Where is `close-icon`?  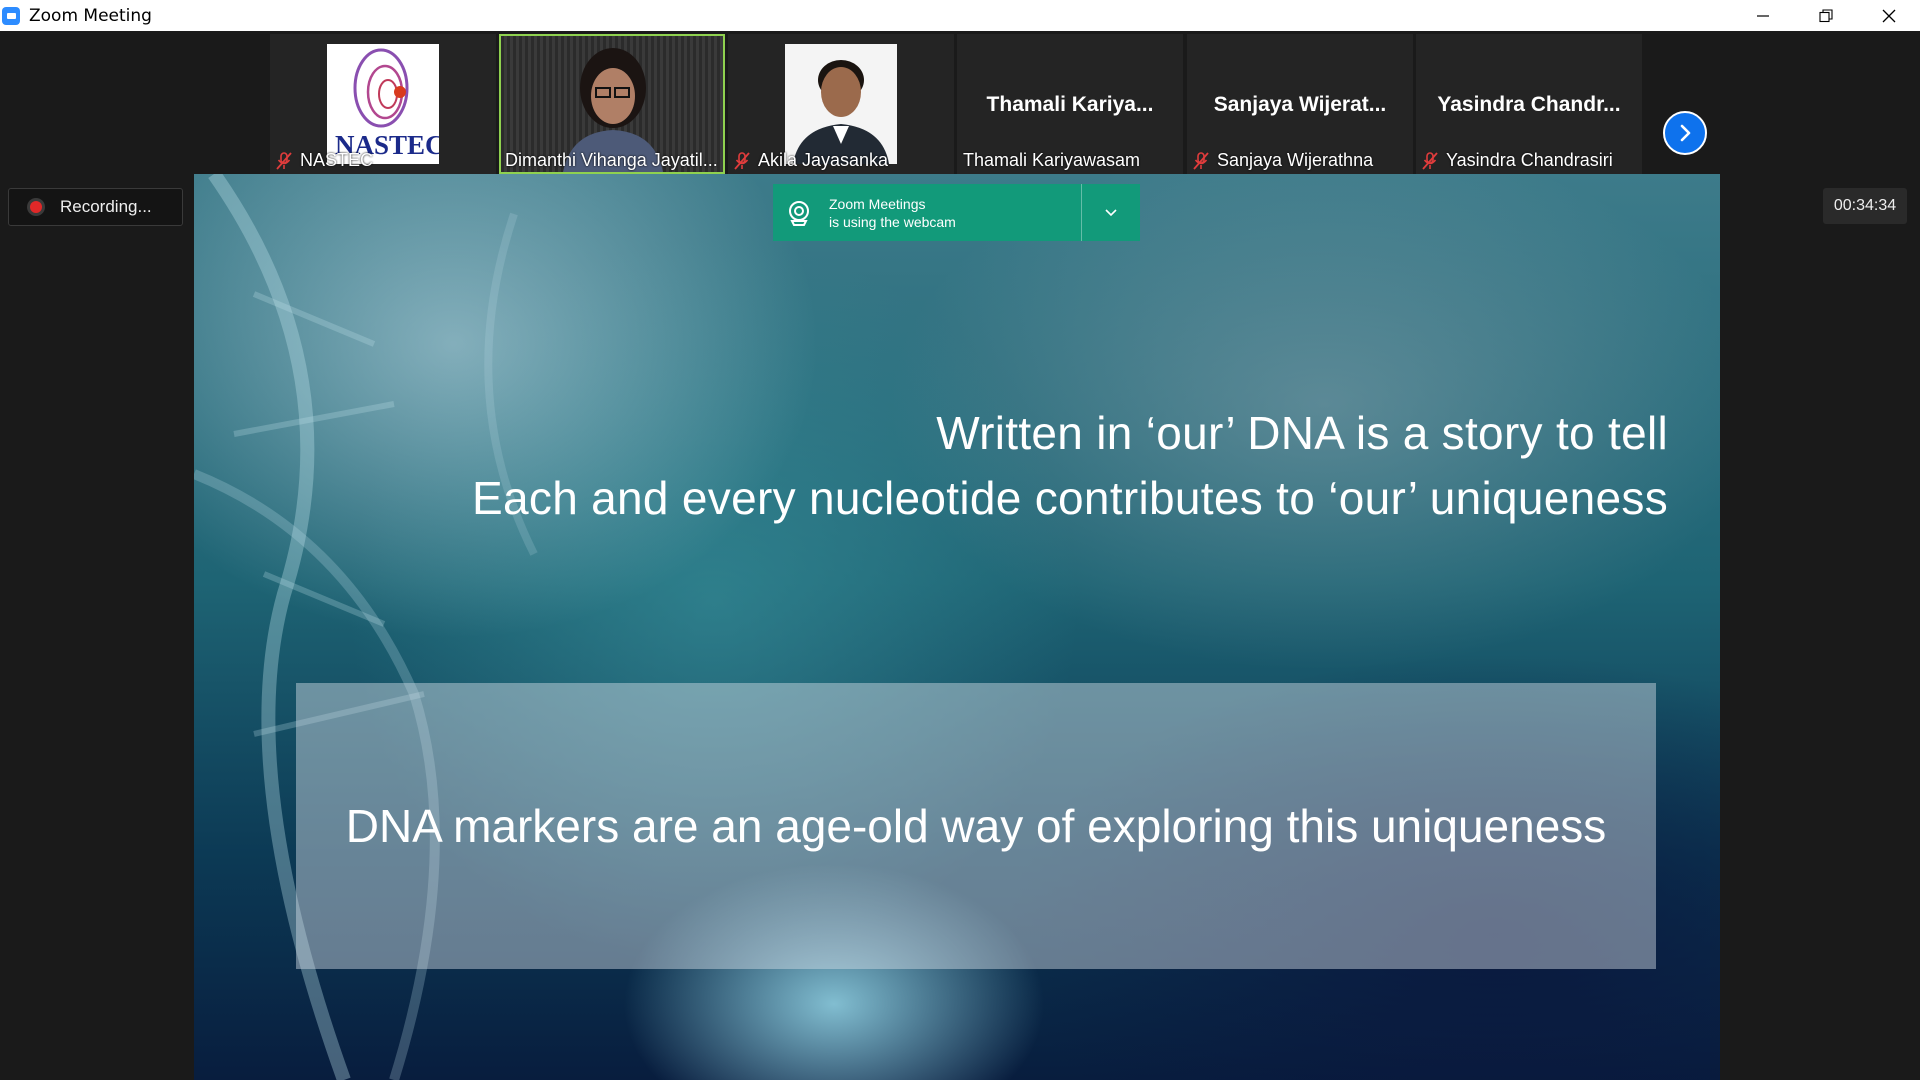 close-icon is located at coordinates (1888, 15).